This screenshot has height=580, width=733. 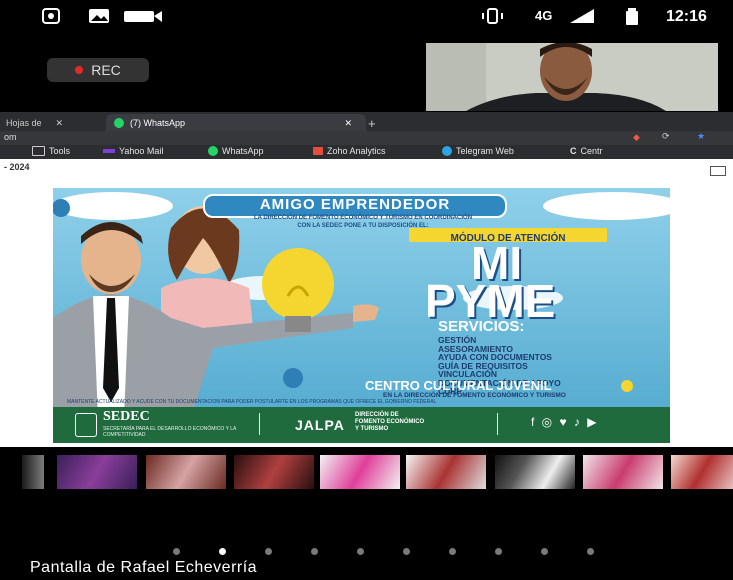 What do you see at coordinates (366, 18) in the screenshot?
I see `status-bar: 4G 12:16` at bounding box center [366, 18].